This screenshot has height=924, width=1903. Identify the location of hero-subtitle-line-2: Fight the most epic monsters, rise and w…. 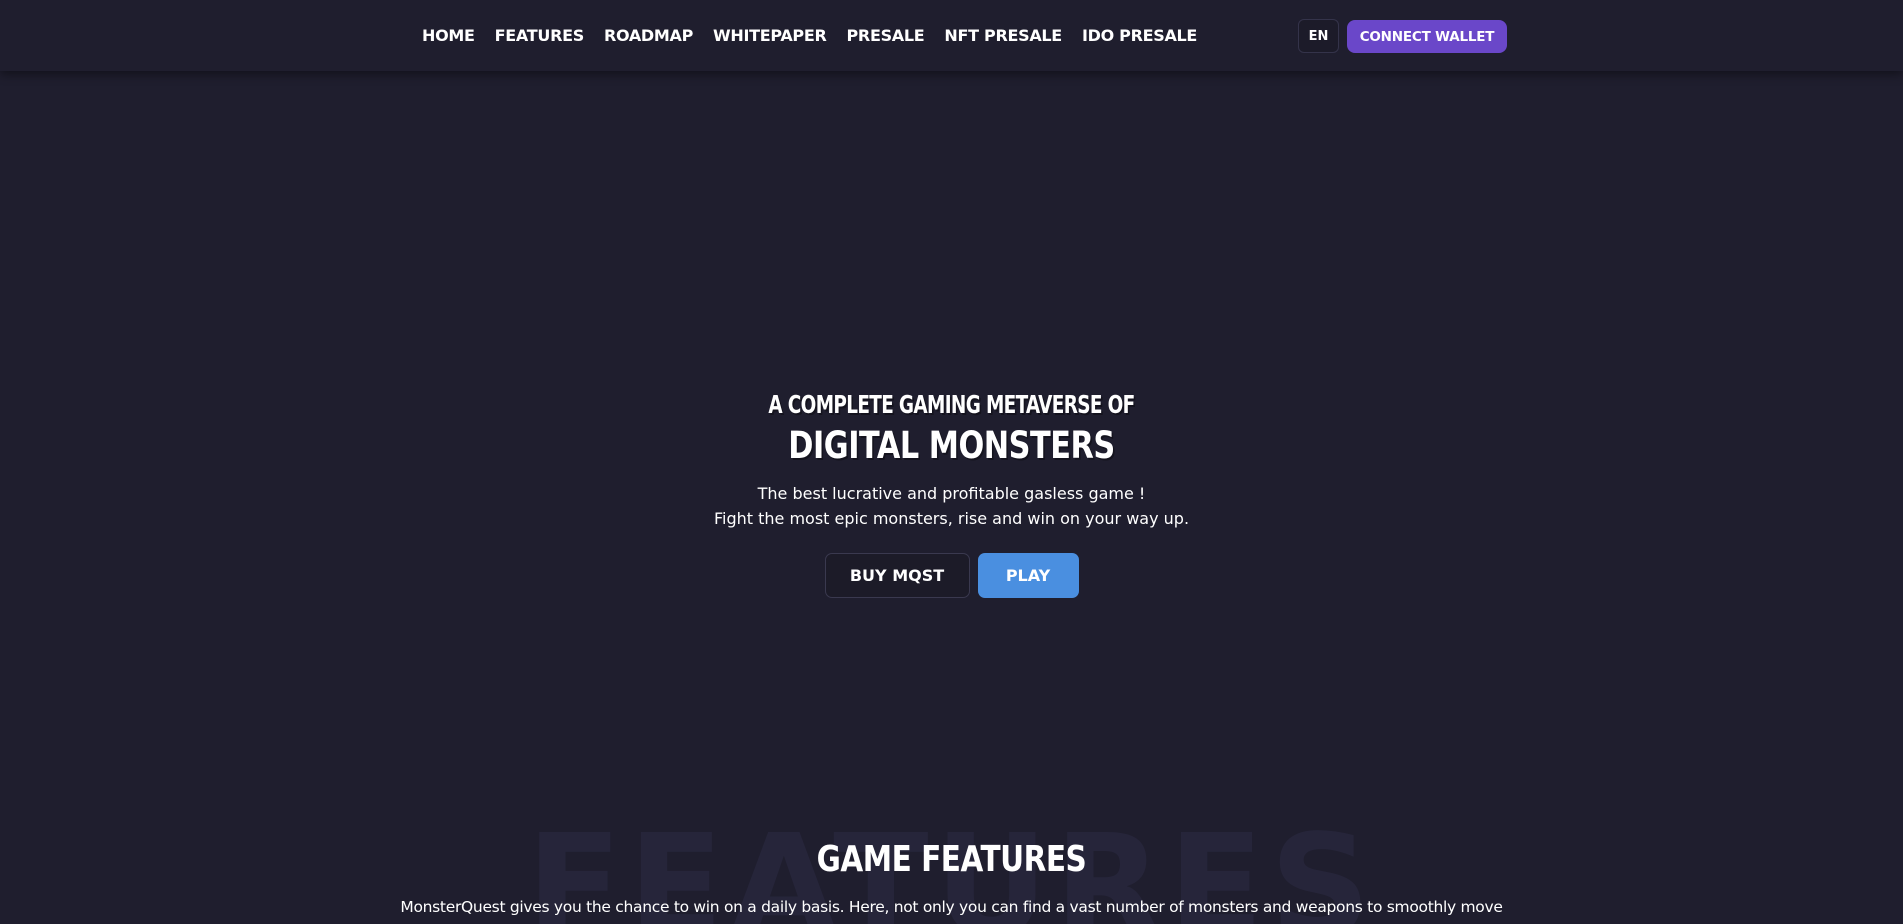
(951, 518).